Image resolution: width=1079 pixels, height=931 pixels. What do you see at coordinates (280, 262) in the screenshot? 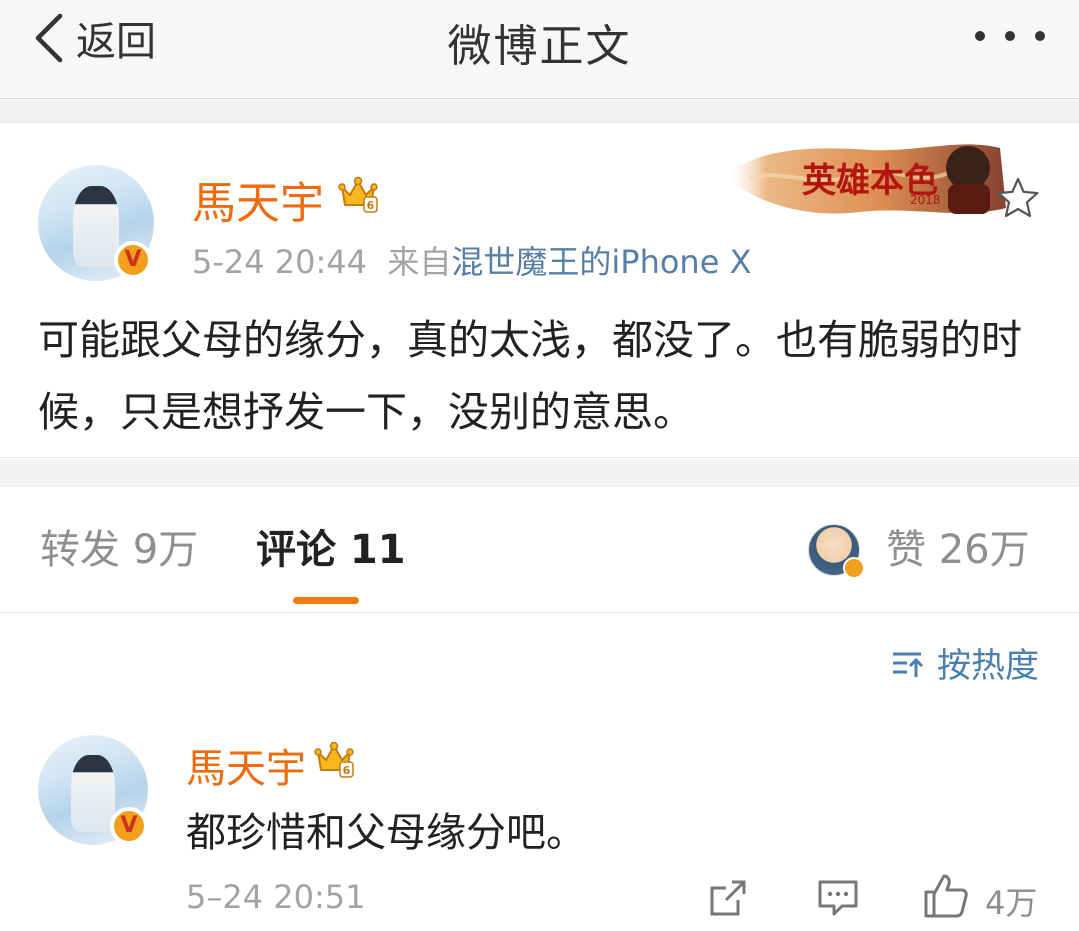
I see `post-time: 5-24 20:44` at bounding box center [280, 262].